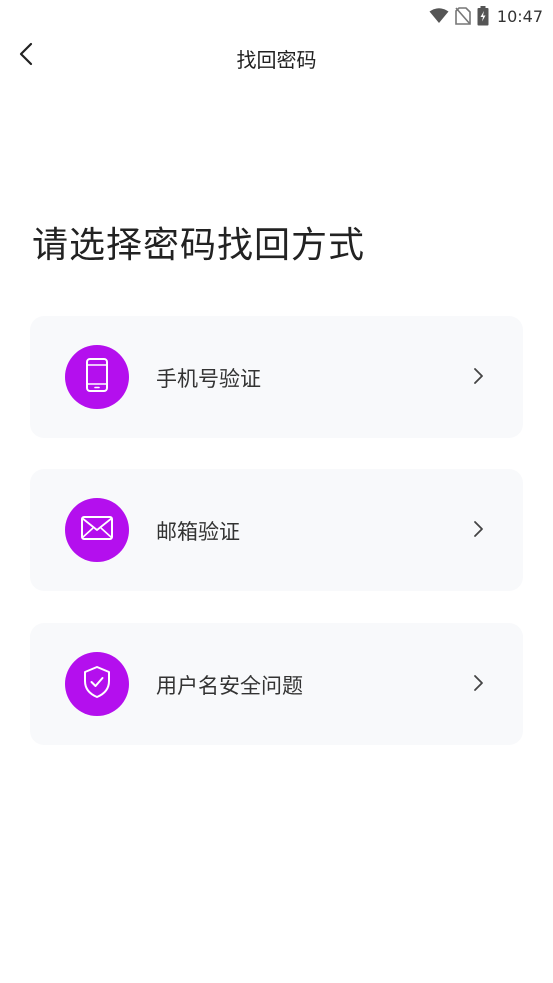 The image size is (553, 983). I want to click on shield-icon-badge, so click(97, 684).